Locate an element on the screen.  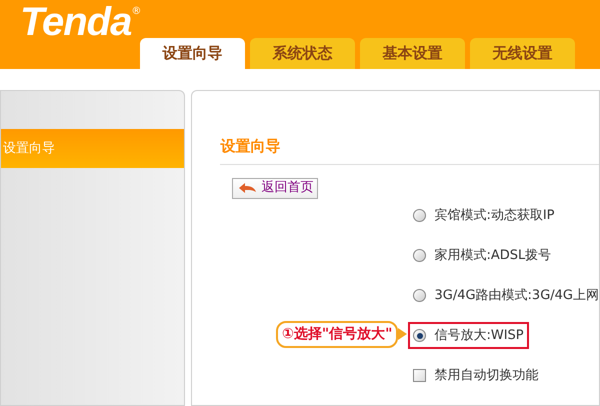
checkbox is located at coordinates (419, 375).